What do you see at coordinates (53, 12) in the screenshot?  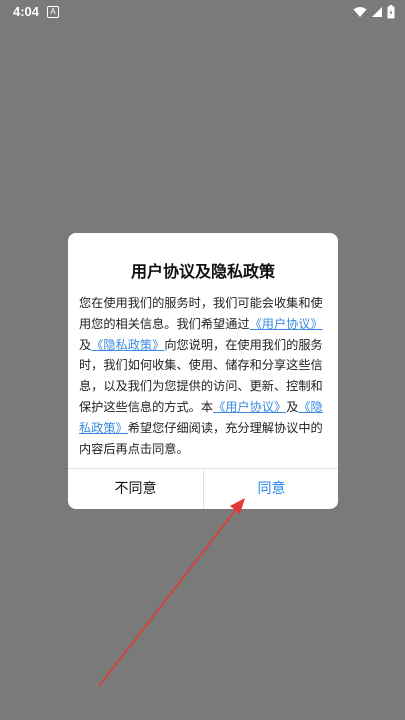 I see `notification-icon: A` at bounding box center [53, 12].